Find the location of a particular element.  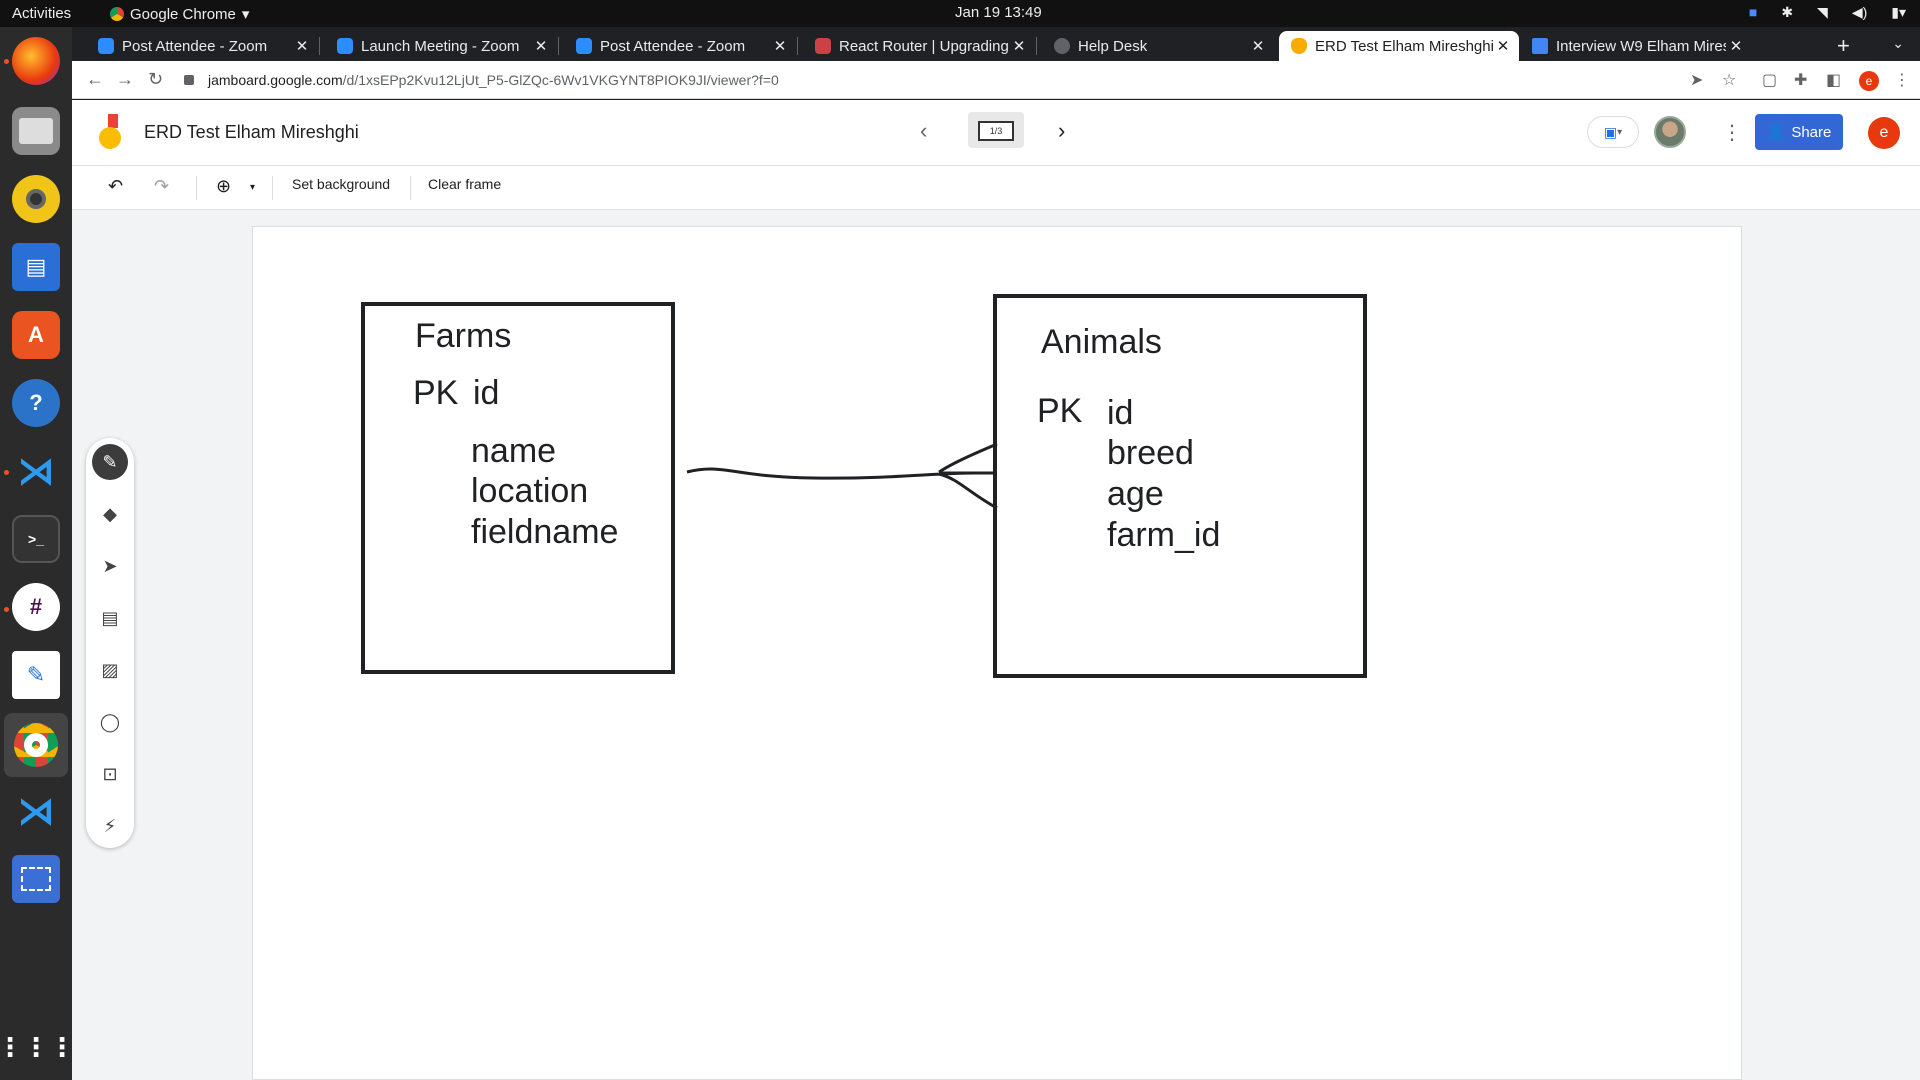

eraser-tool-icon: ◆ is located at coordinates (110, 514).